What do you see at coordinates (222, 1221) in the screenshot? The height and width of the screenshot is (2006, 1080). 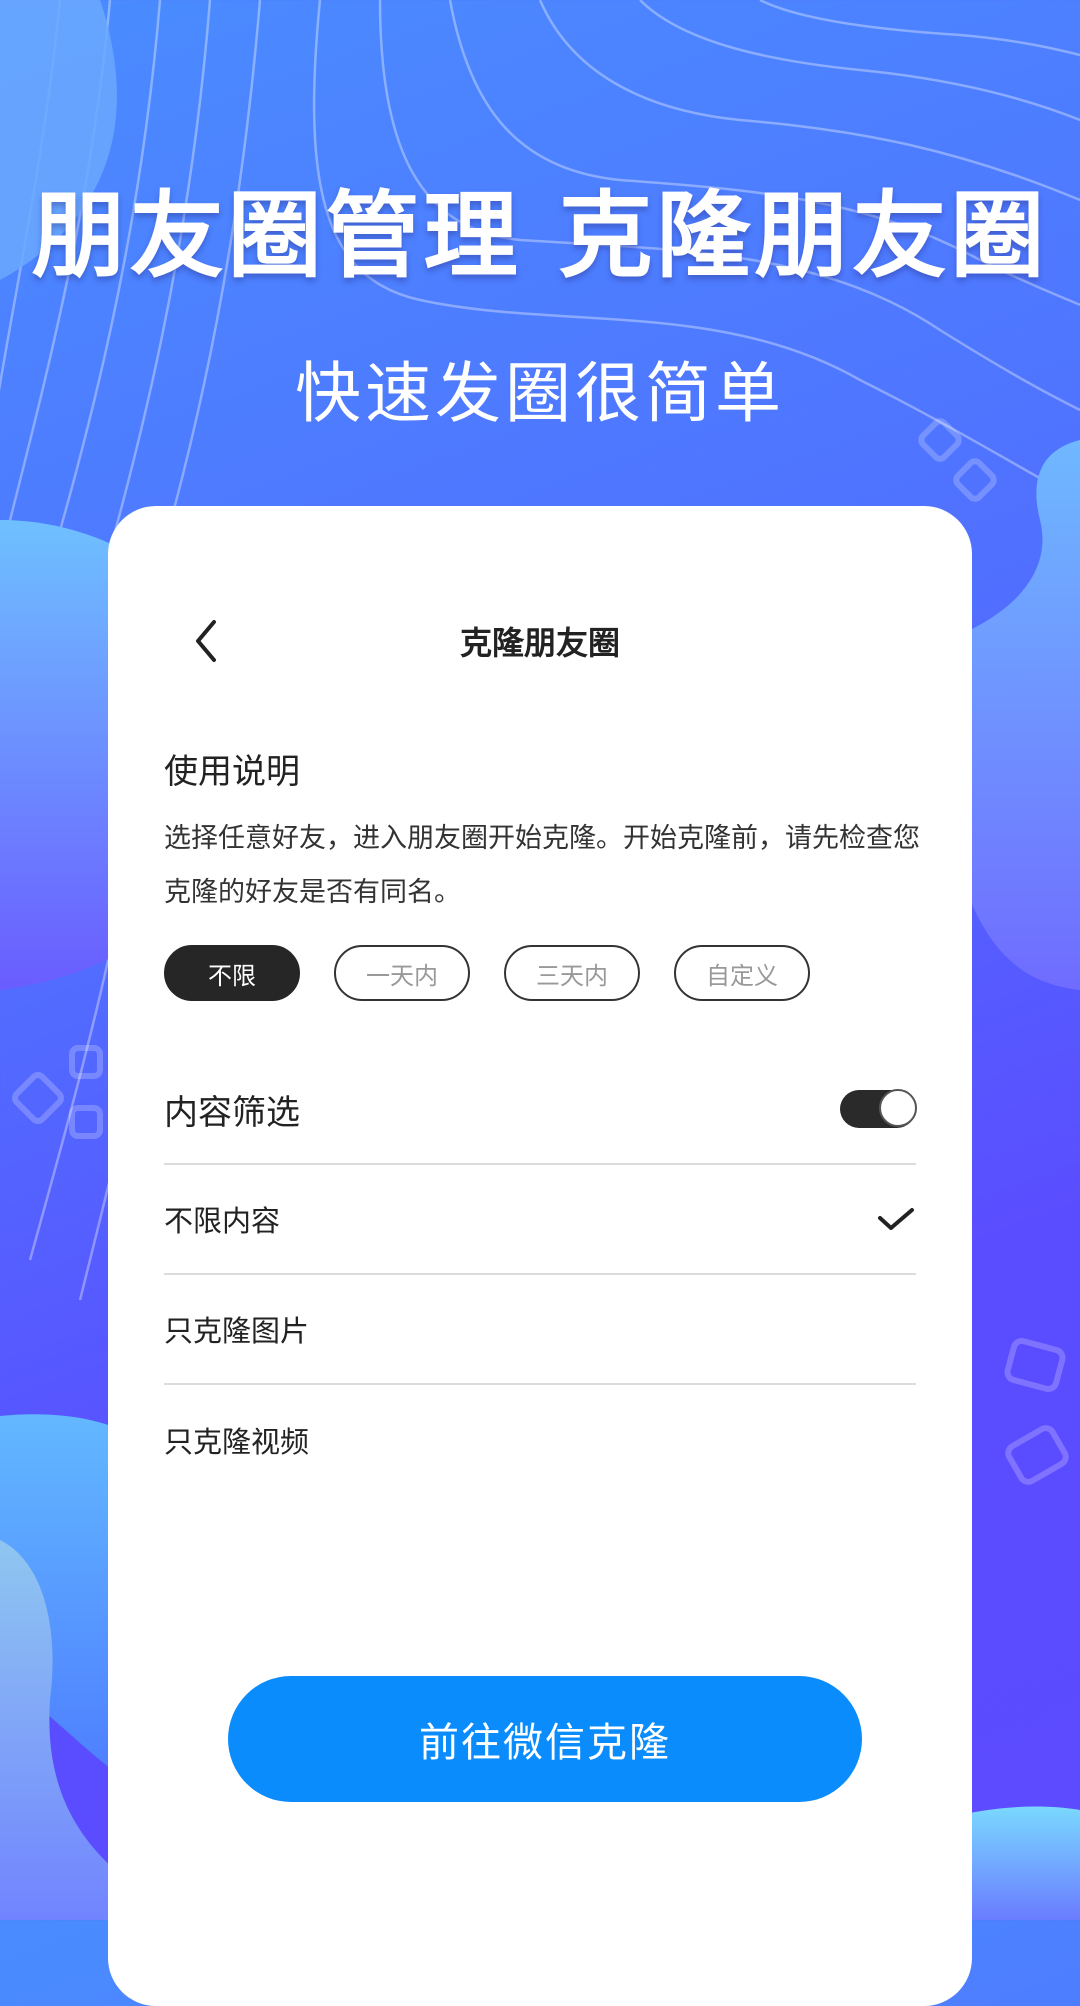 I see `option-label: 不限内容` at bounding box center [222, 1221].